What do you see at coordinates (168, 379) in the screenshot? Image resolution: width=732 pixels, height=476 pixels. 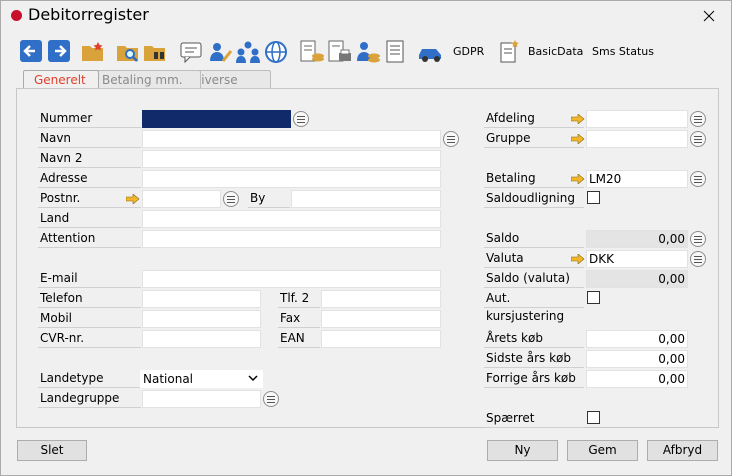 I see `landetype-value: National` at bounding box center [168, 379].